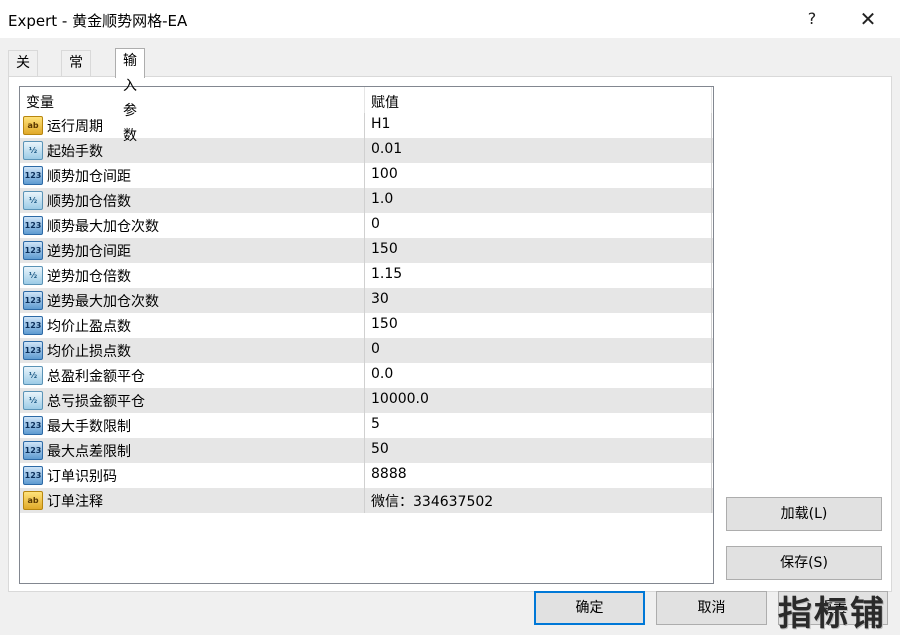 This screenshot has width=900, height=635. I want to click on tab-common: 常用, so click(76, 73).